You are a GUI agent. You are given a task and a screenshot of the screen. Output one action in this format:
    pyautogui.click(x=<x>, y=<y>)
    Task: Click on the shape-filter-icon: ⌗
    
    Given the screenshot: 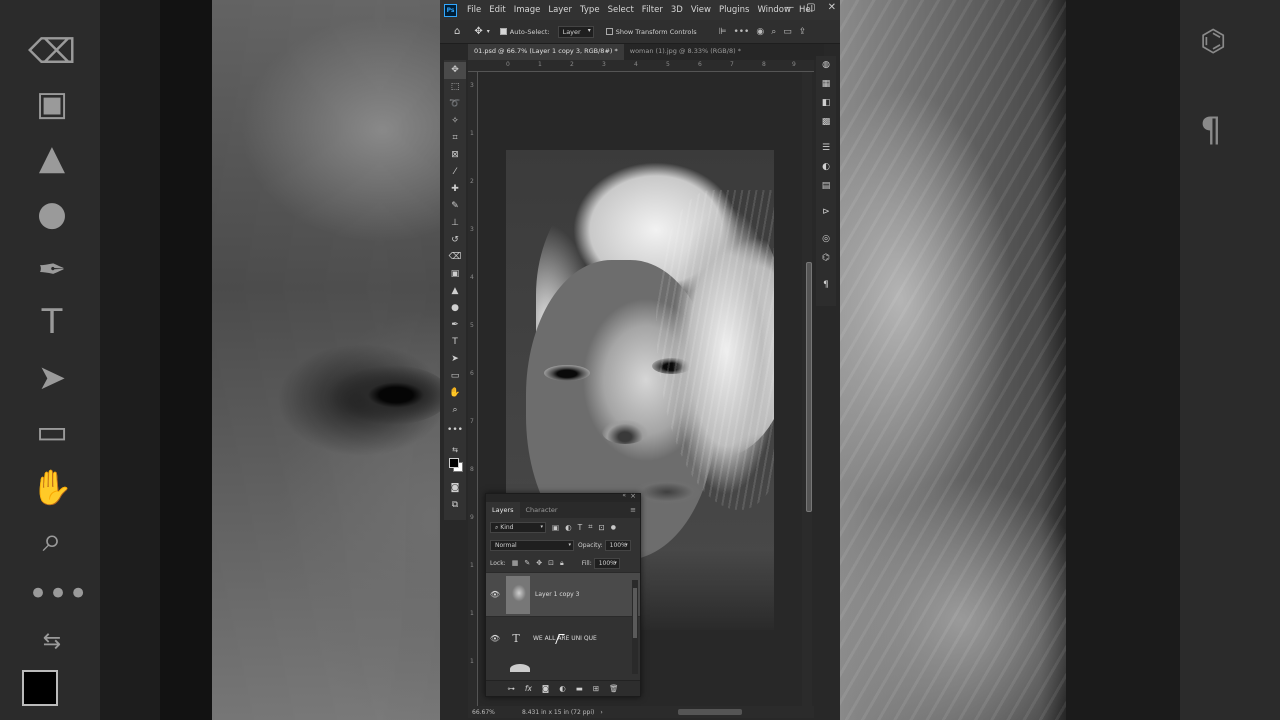 What is the action you would take?
    pyautogui.click(x=590, y=527)
    